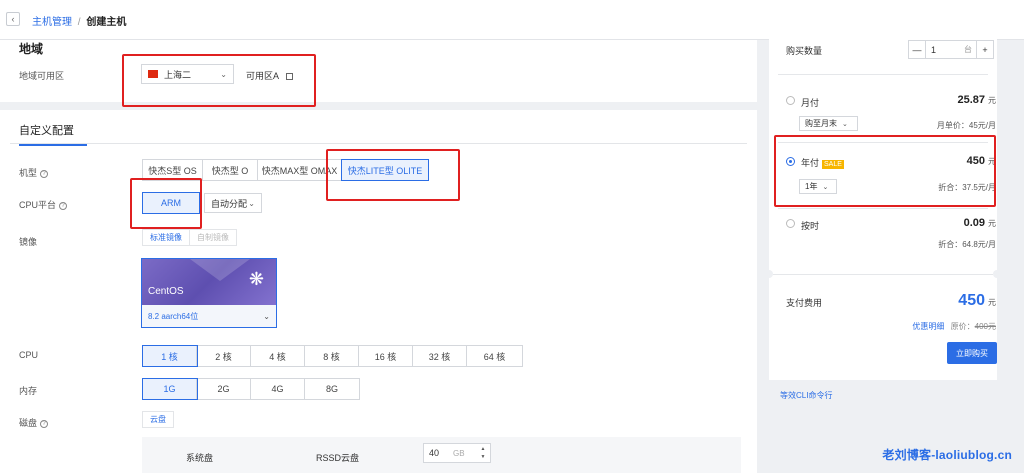 This screenshot has height=473, width=1024. What do you see at coordinates (224, 389) in the screenshot?
I see `memory-option-2g: 2G` at bounding box center [224, 389].